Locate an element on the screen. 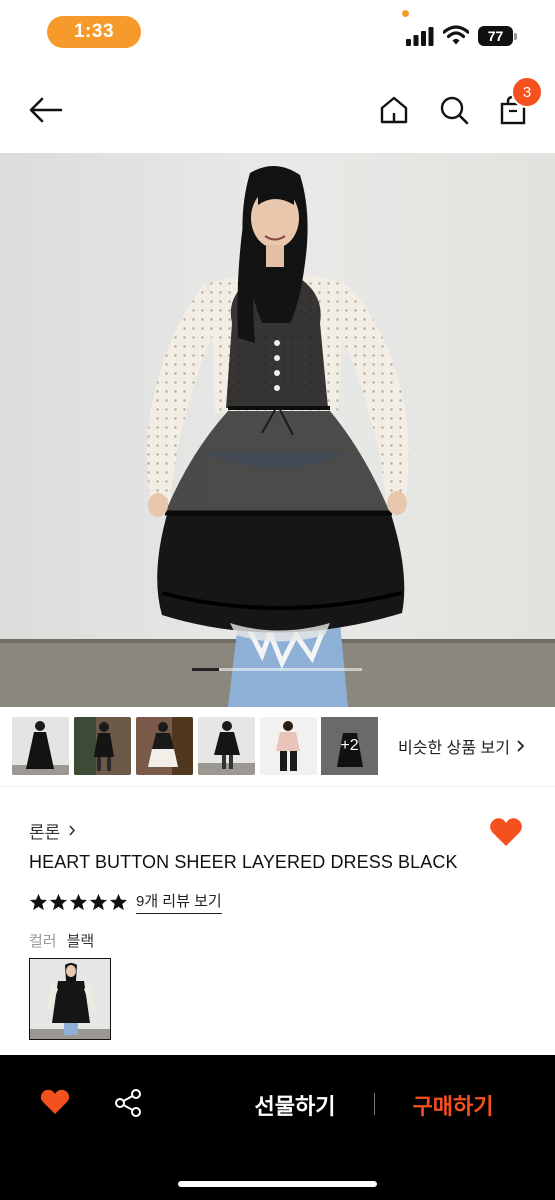 This screenshot has width=555, height=1200. brand-name: 론론 is located at coordinates (45, 832).